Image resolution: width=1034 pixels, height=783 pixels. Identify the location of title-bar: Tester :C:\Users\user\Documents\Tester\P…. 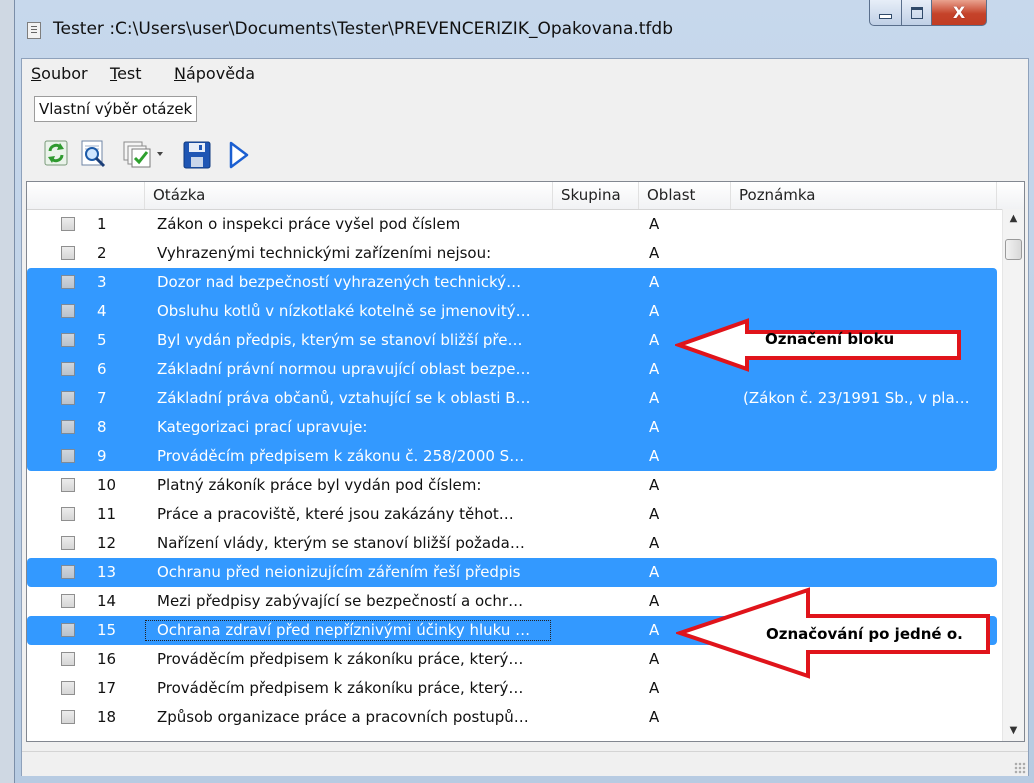
(524, 29).